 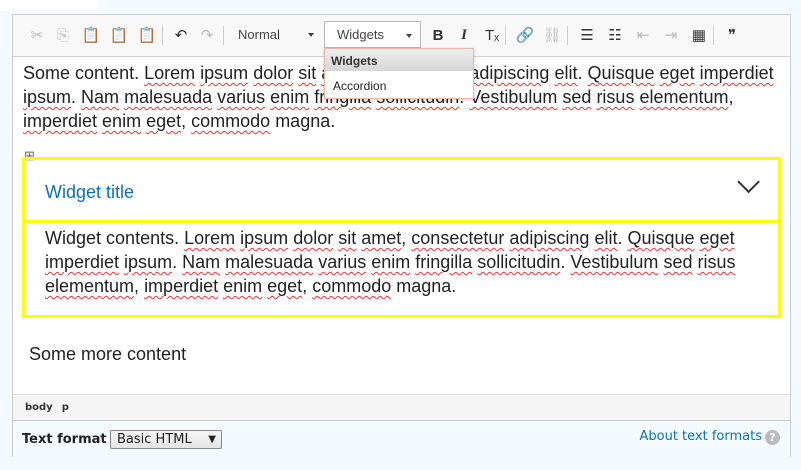 What do you see at coordinates (615, 35) in the screenshot?
I see `numbered-list-icon: ☷` at bounding box center [615, 35].